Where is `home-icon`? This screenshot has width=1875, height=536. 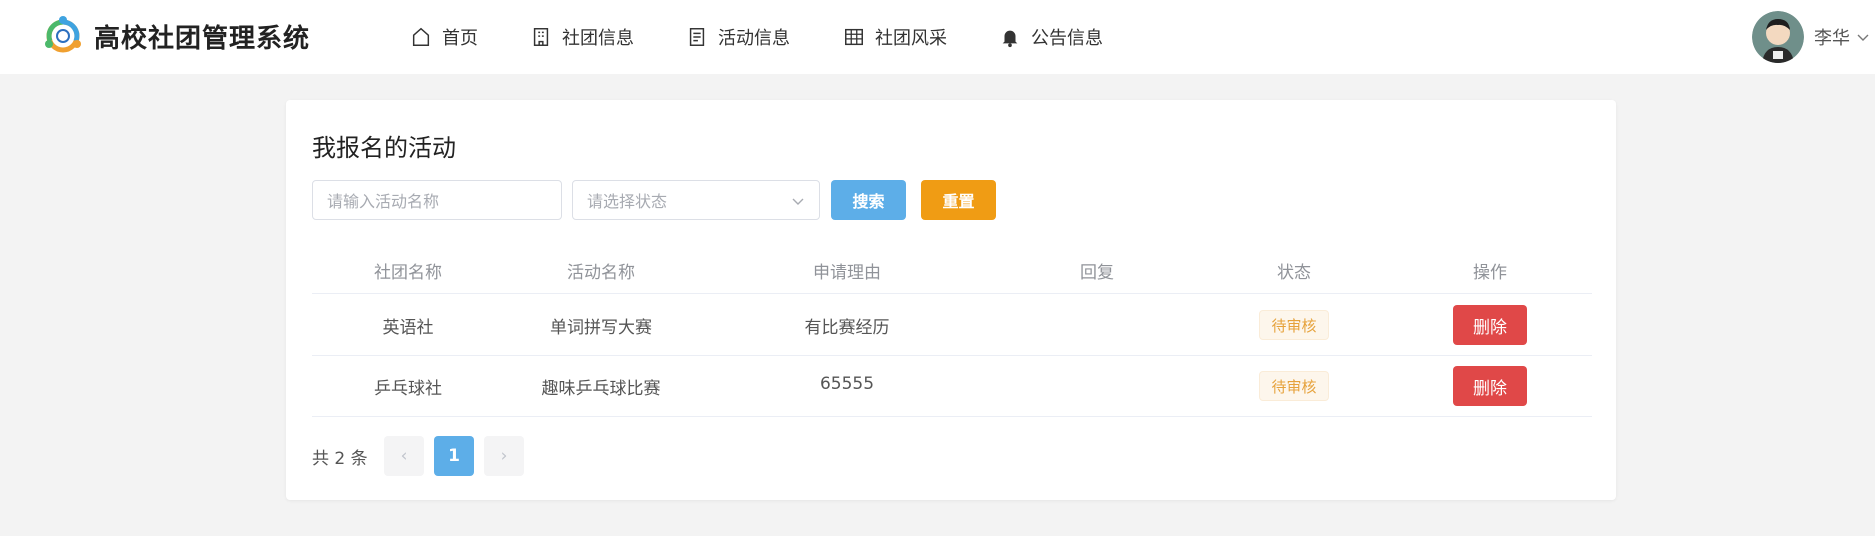
home-icon is located at coordinates (421, 36).